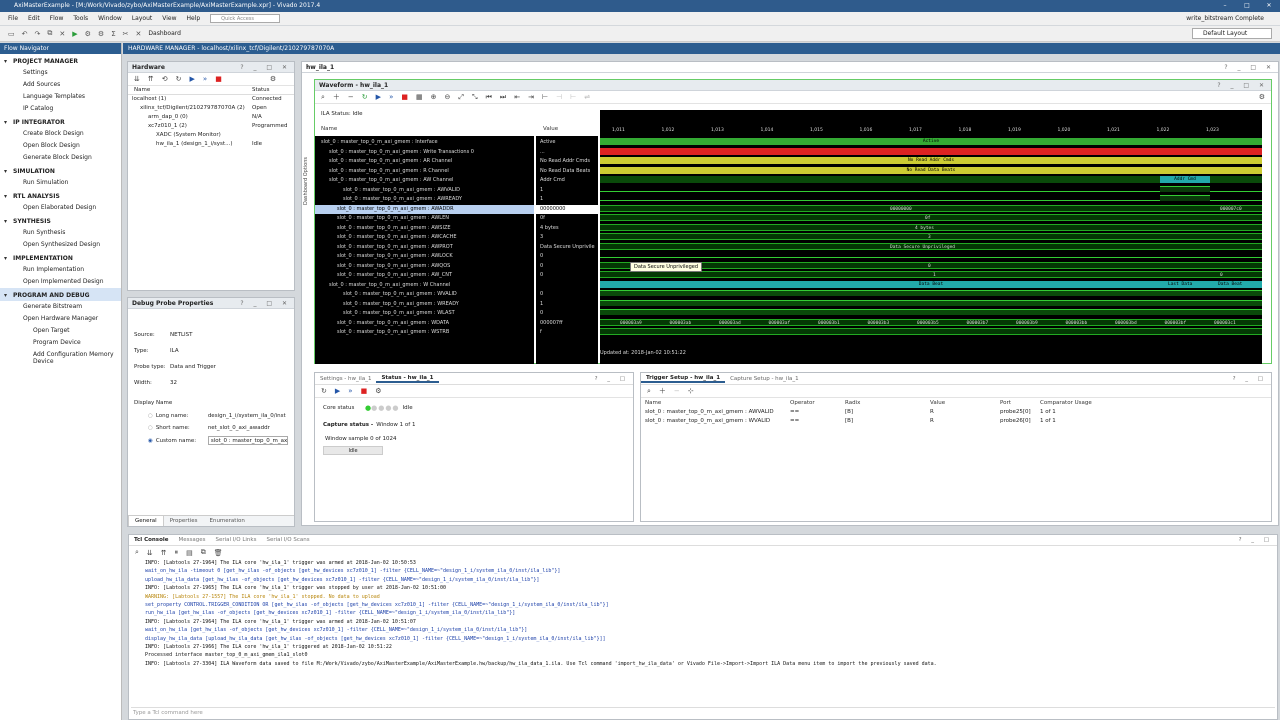  Describe the element at coordinates (113, 34) in the screenshot. I see `sigma-icon: Σ` at that location.